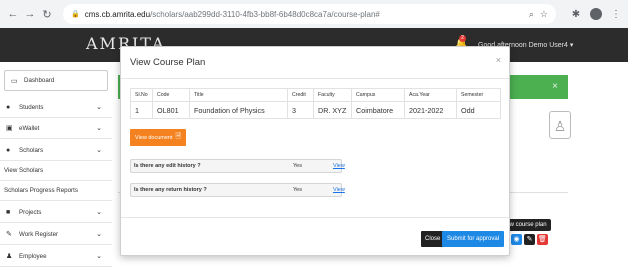 This screenshot has height=276, width=628. I want to click on edit-history-answer: Yes, so click(297, 166).